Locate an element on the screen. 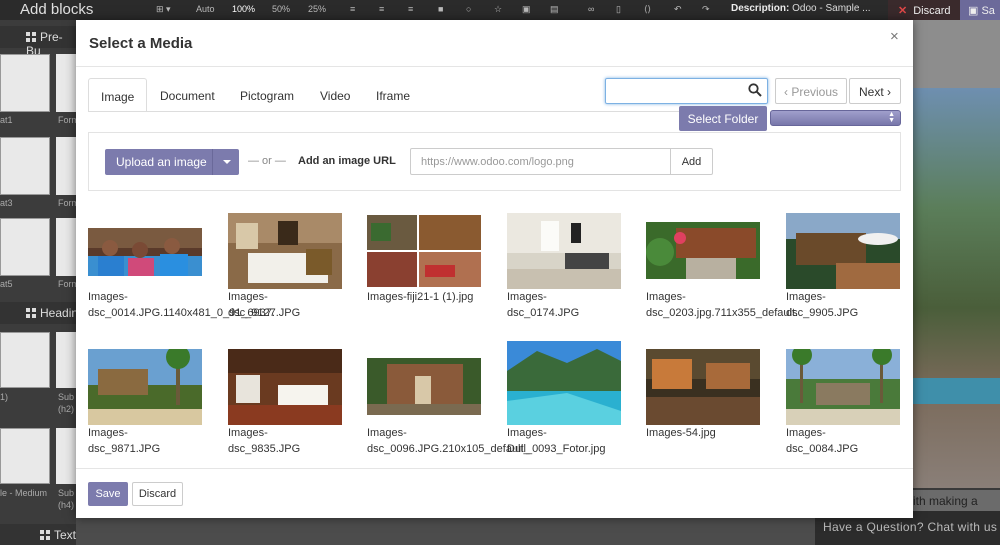 This screenshot has height=545, width=1000. next-page-button: Next › is located at coordinates (875, 91).